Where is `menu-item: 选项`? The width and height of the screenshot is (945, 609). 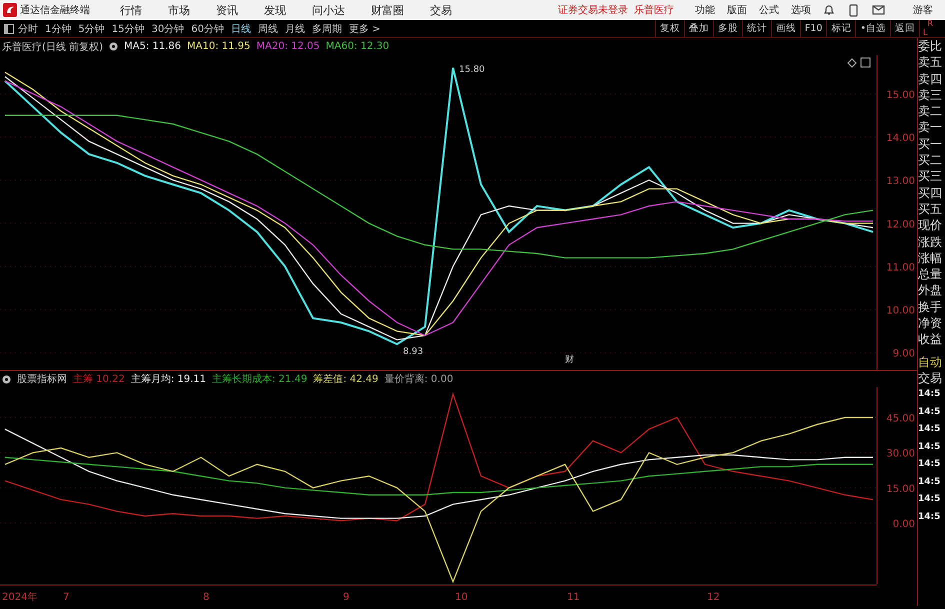 menu-item: 选项 is located at coordinates (801, 10).